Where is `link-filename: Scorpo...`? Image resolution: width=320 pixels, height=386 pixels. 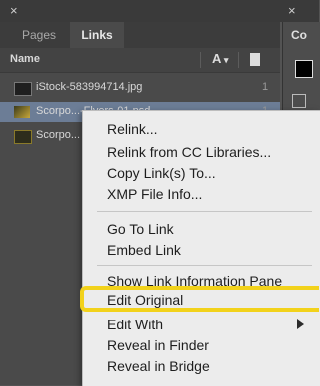
link-filename: Scorpo... is located at coordinates (58, 135).